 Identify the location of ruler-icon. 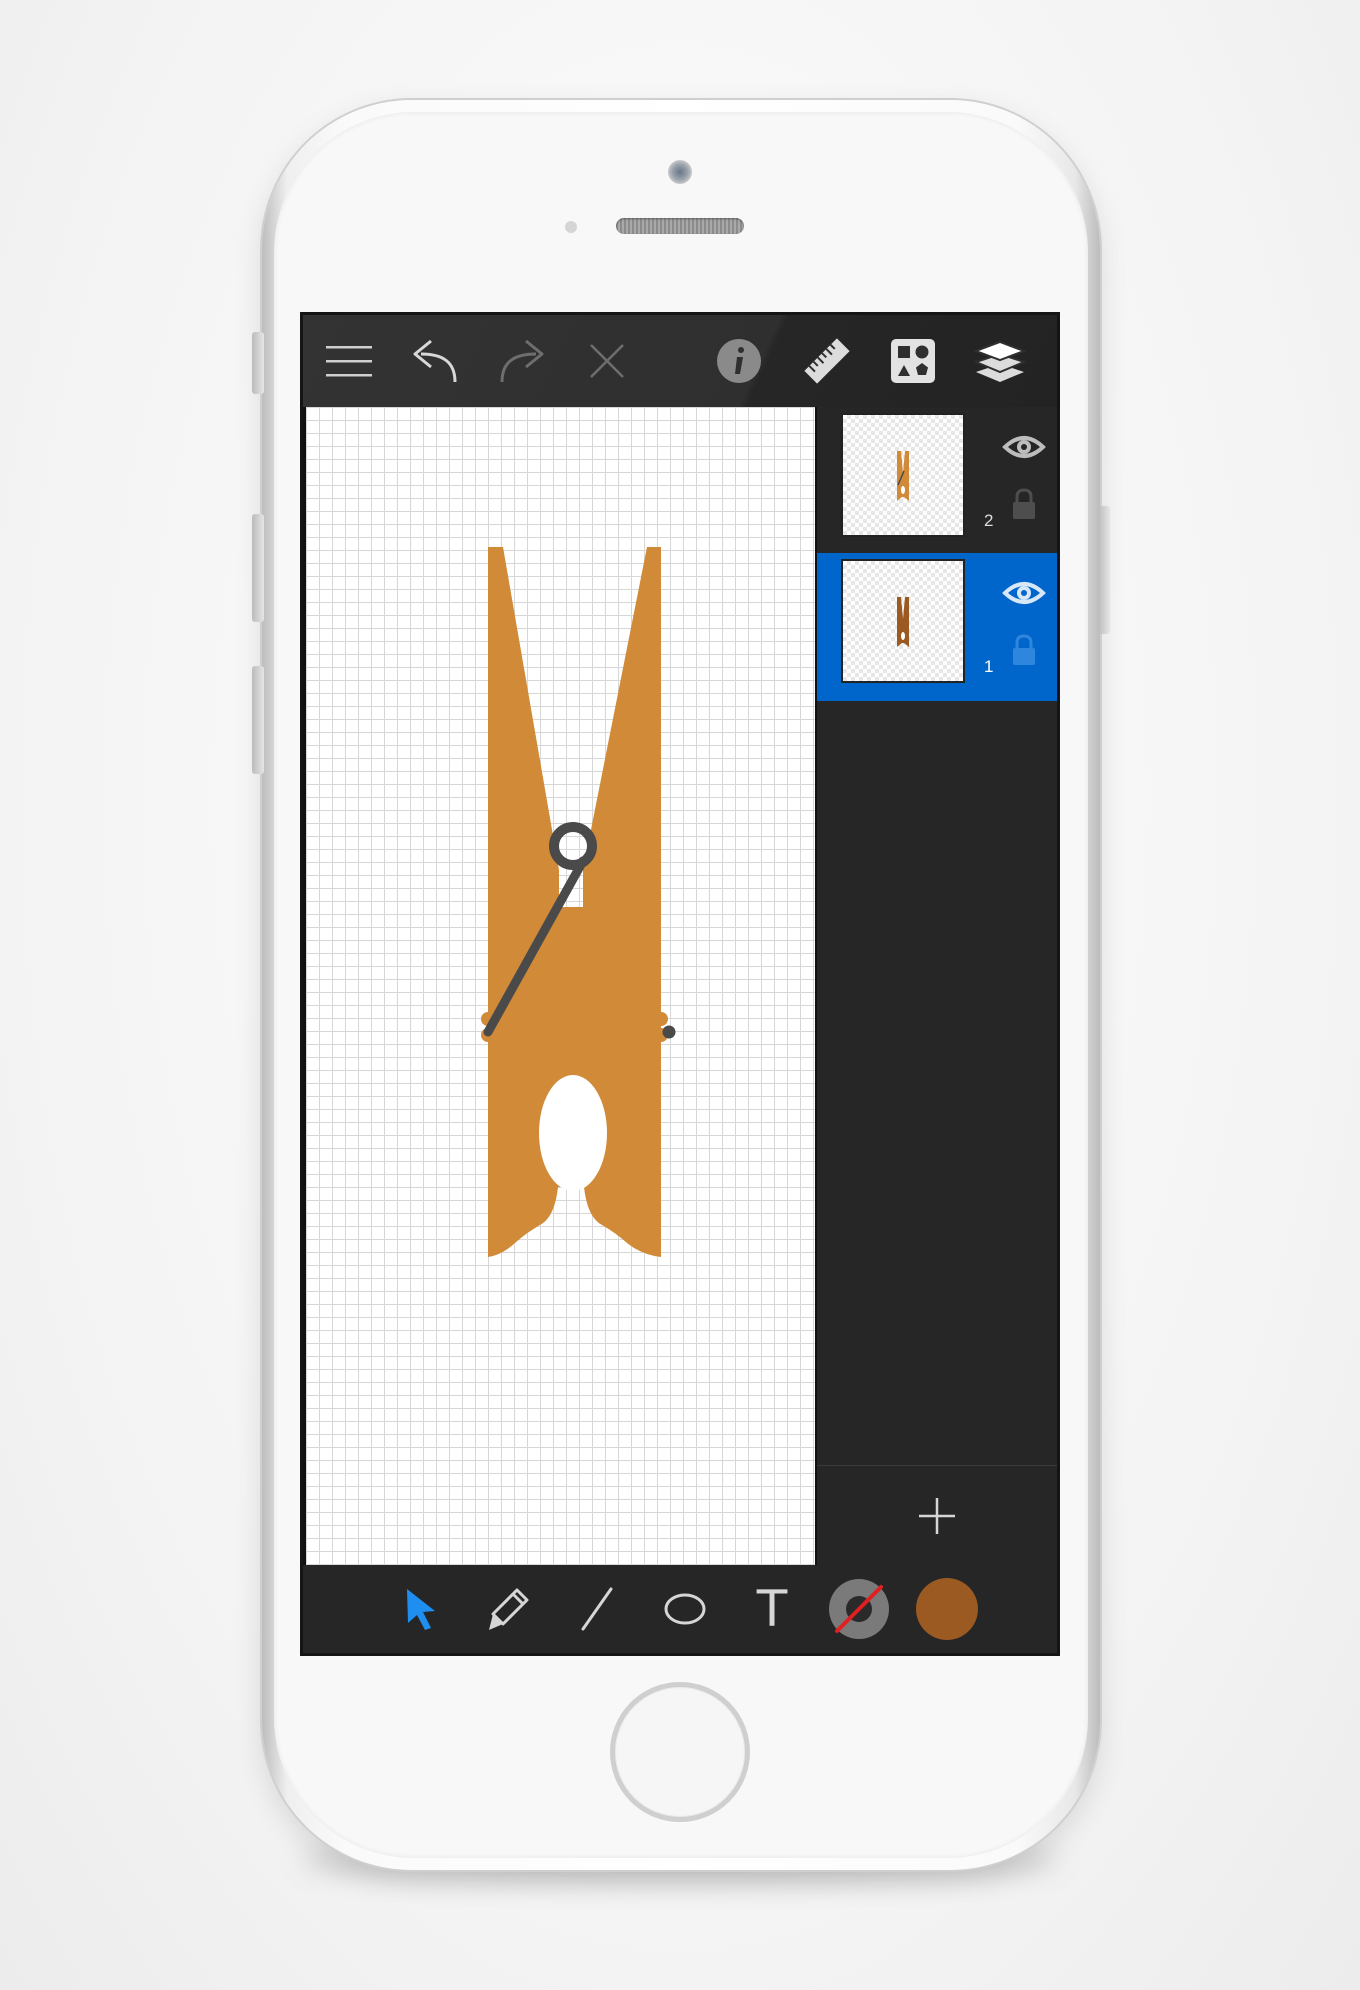
(827, 361).